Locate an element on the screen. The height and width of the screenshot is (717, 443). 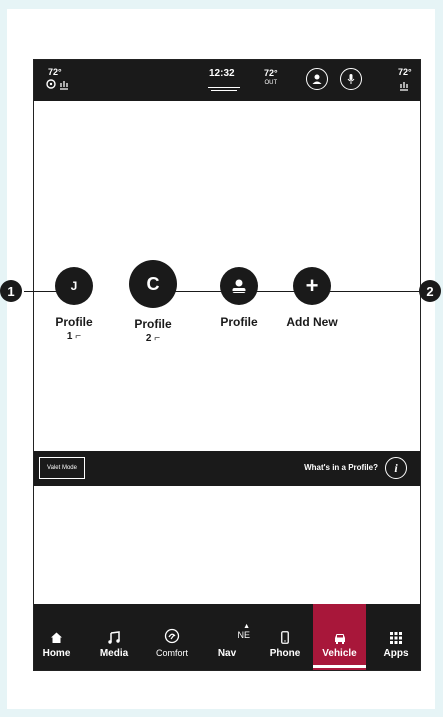
profile-3-avatar is located at coordinates (239, 286).